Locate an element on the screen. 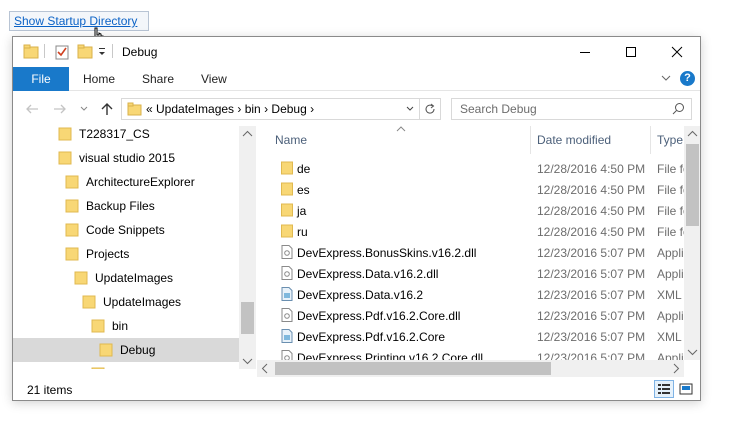  back-button is located at coordinates (32, 109).